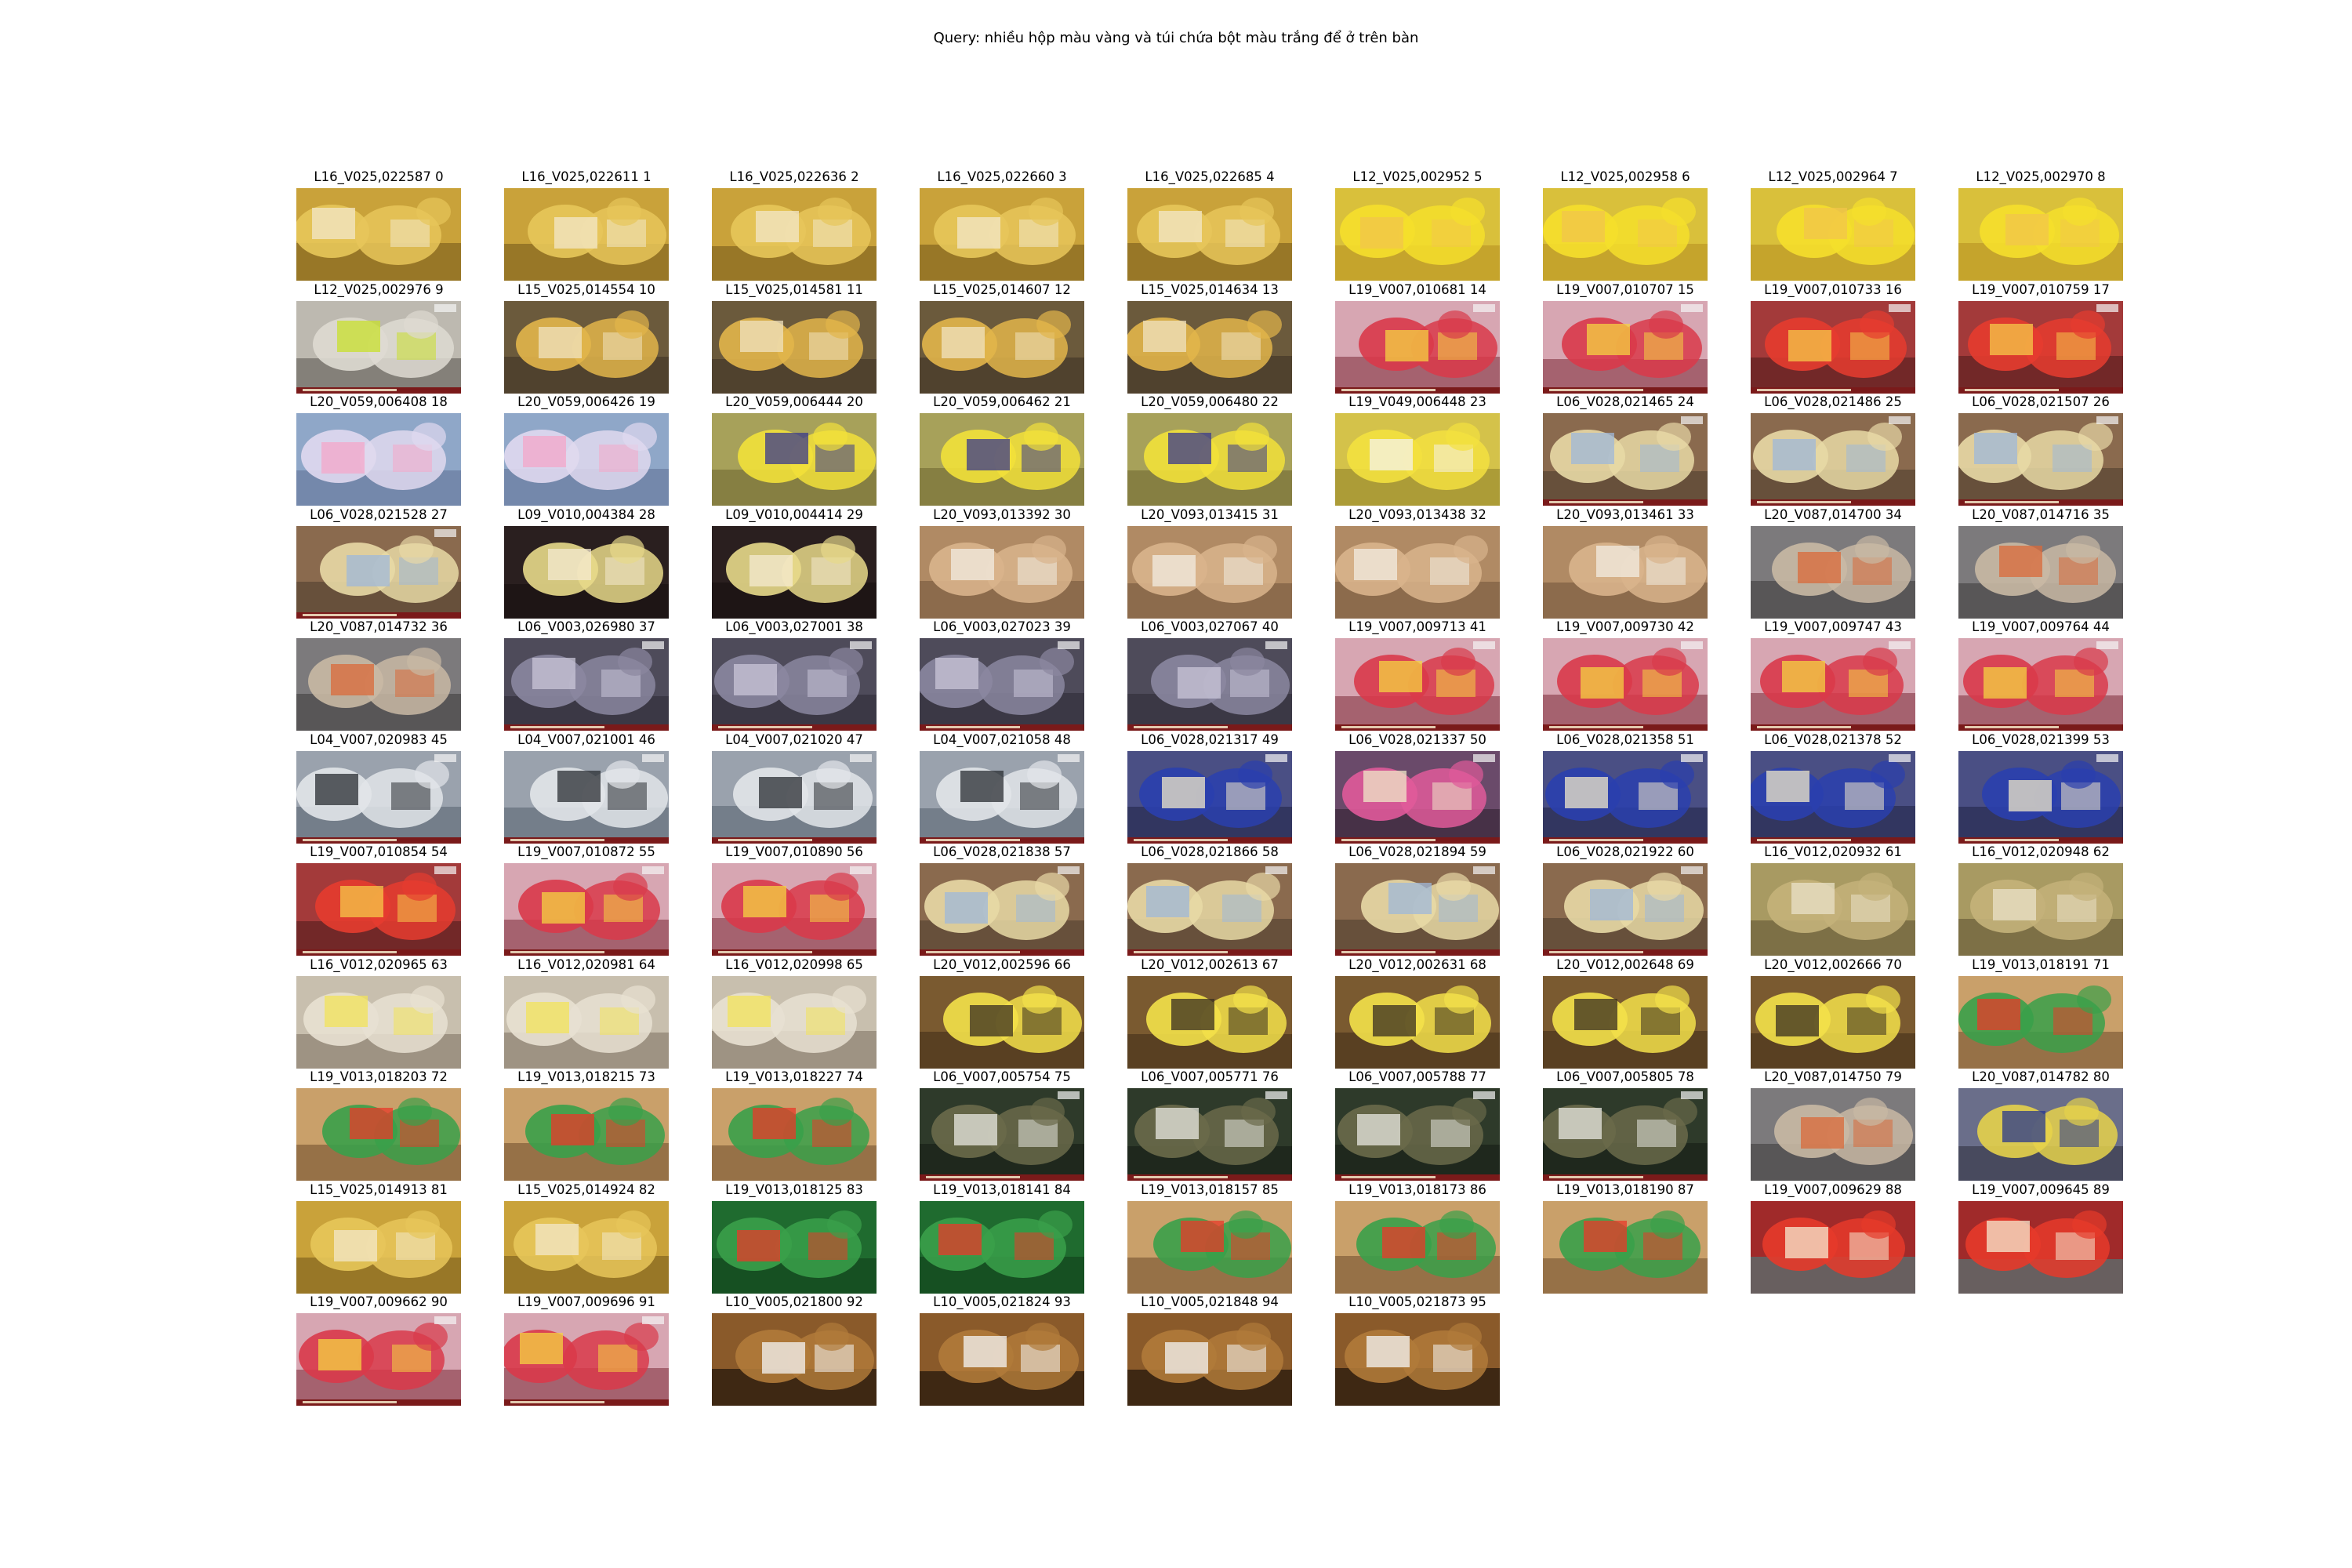 Image resolution: width=2352 pixels, height=1568 pixels. Describe the element at coordinates (1002, 450) in the screenshot. I see `thumbnail-tile: L20_V059,006462 21` at that location.